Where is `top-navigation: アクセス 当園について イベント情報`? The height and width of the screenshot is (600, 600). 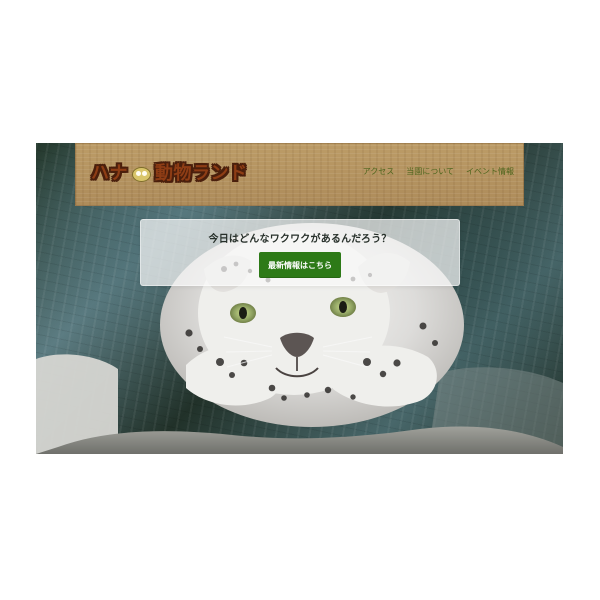 top-navigation: アクセス 当園について イベント情報 is located at coordinates (438, 172).